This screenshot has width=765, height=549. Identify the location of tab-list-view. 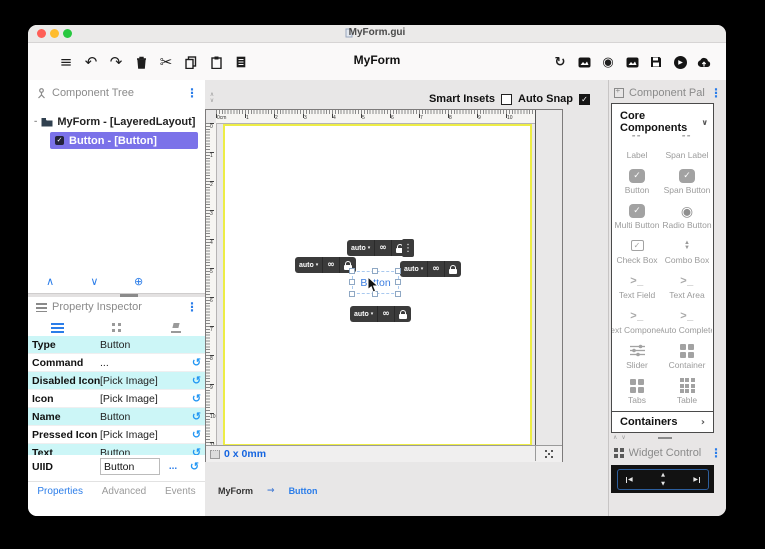
(57, 327).